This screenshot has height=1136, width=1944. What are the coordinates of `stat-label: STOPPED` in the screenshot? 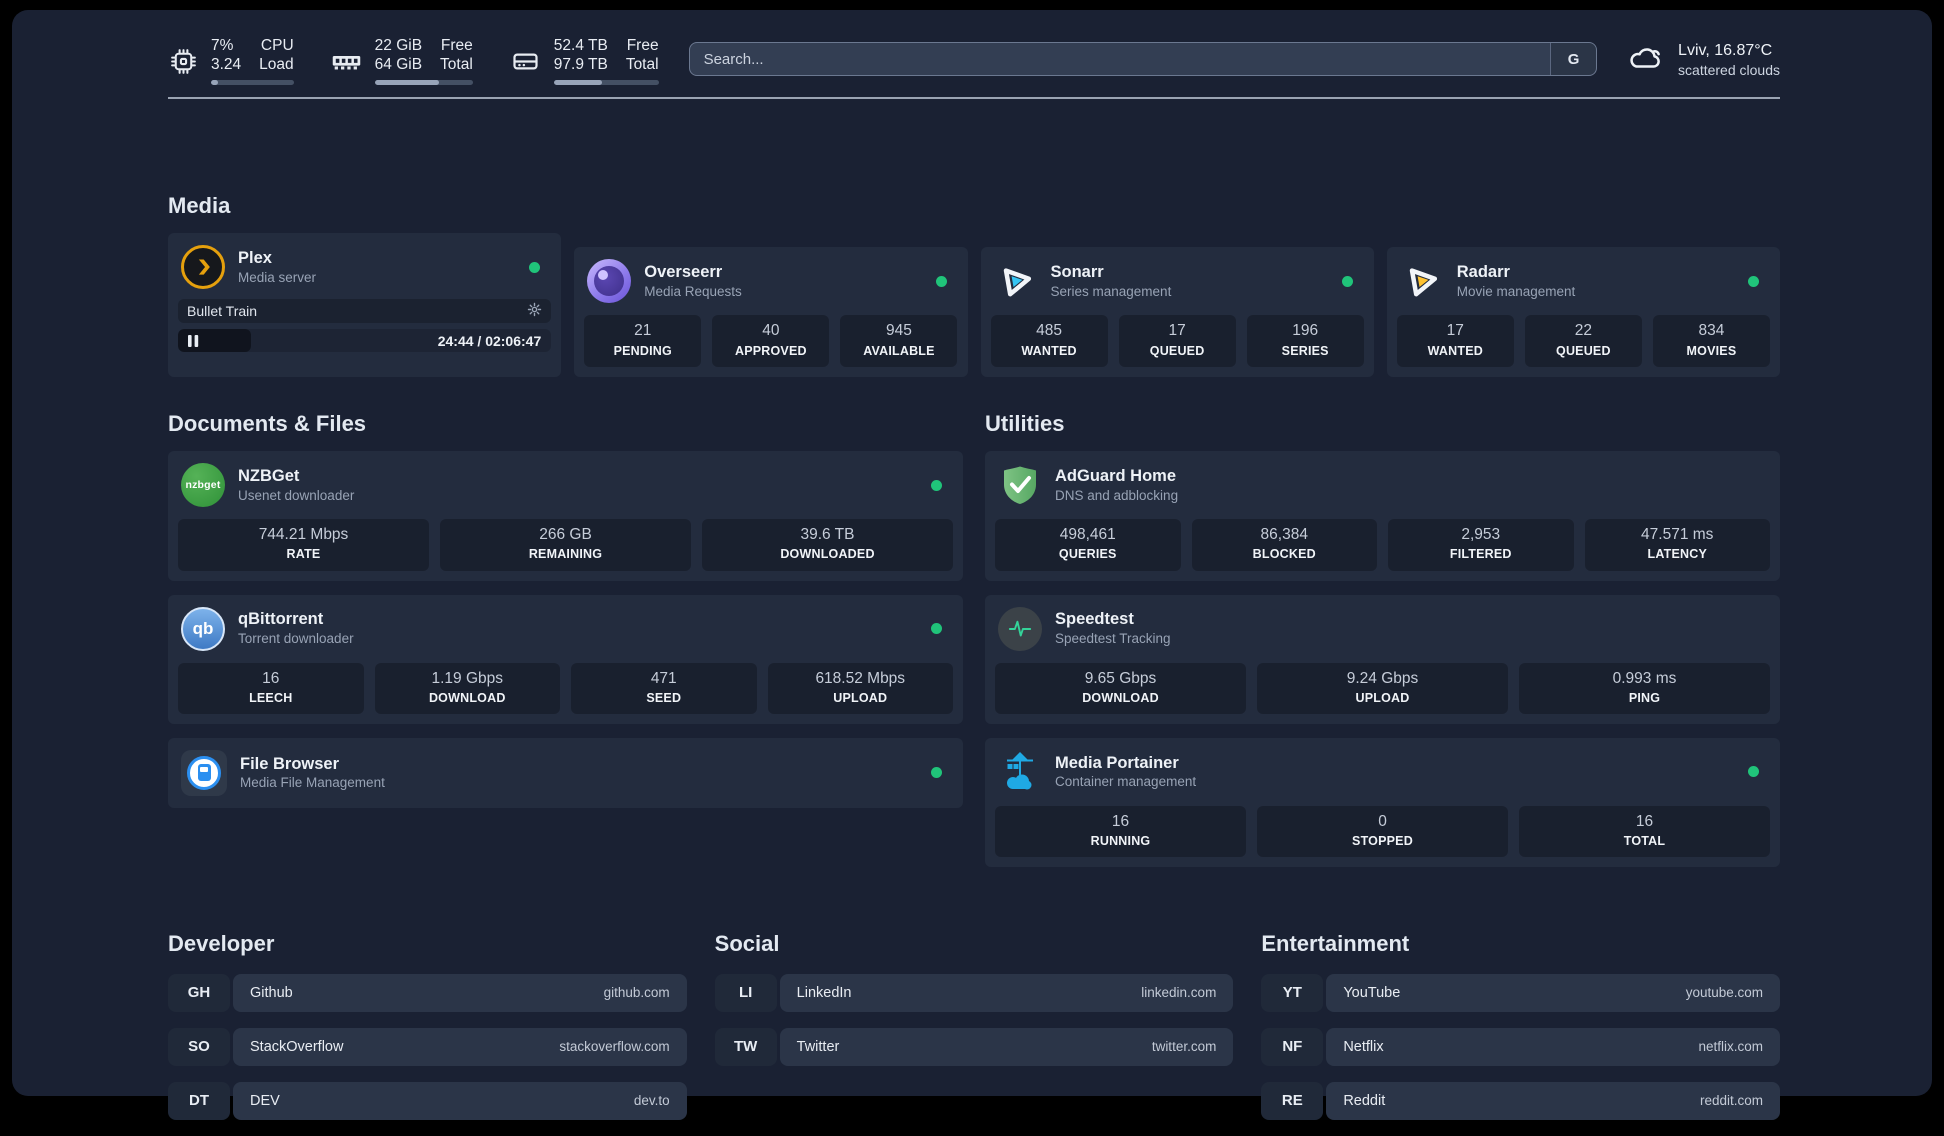 It's located at (1382, 841).